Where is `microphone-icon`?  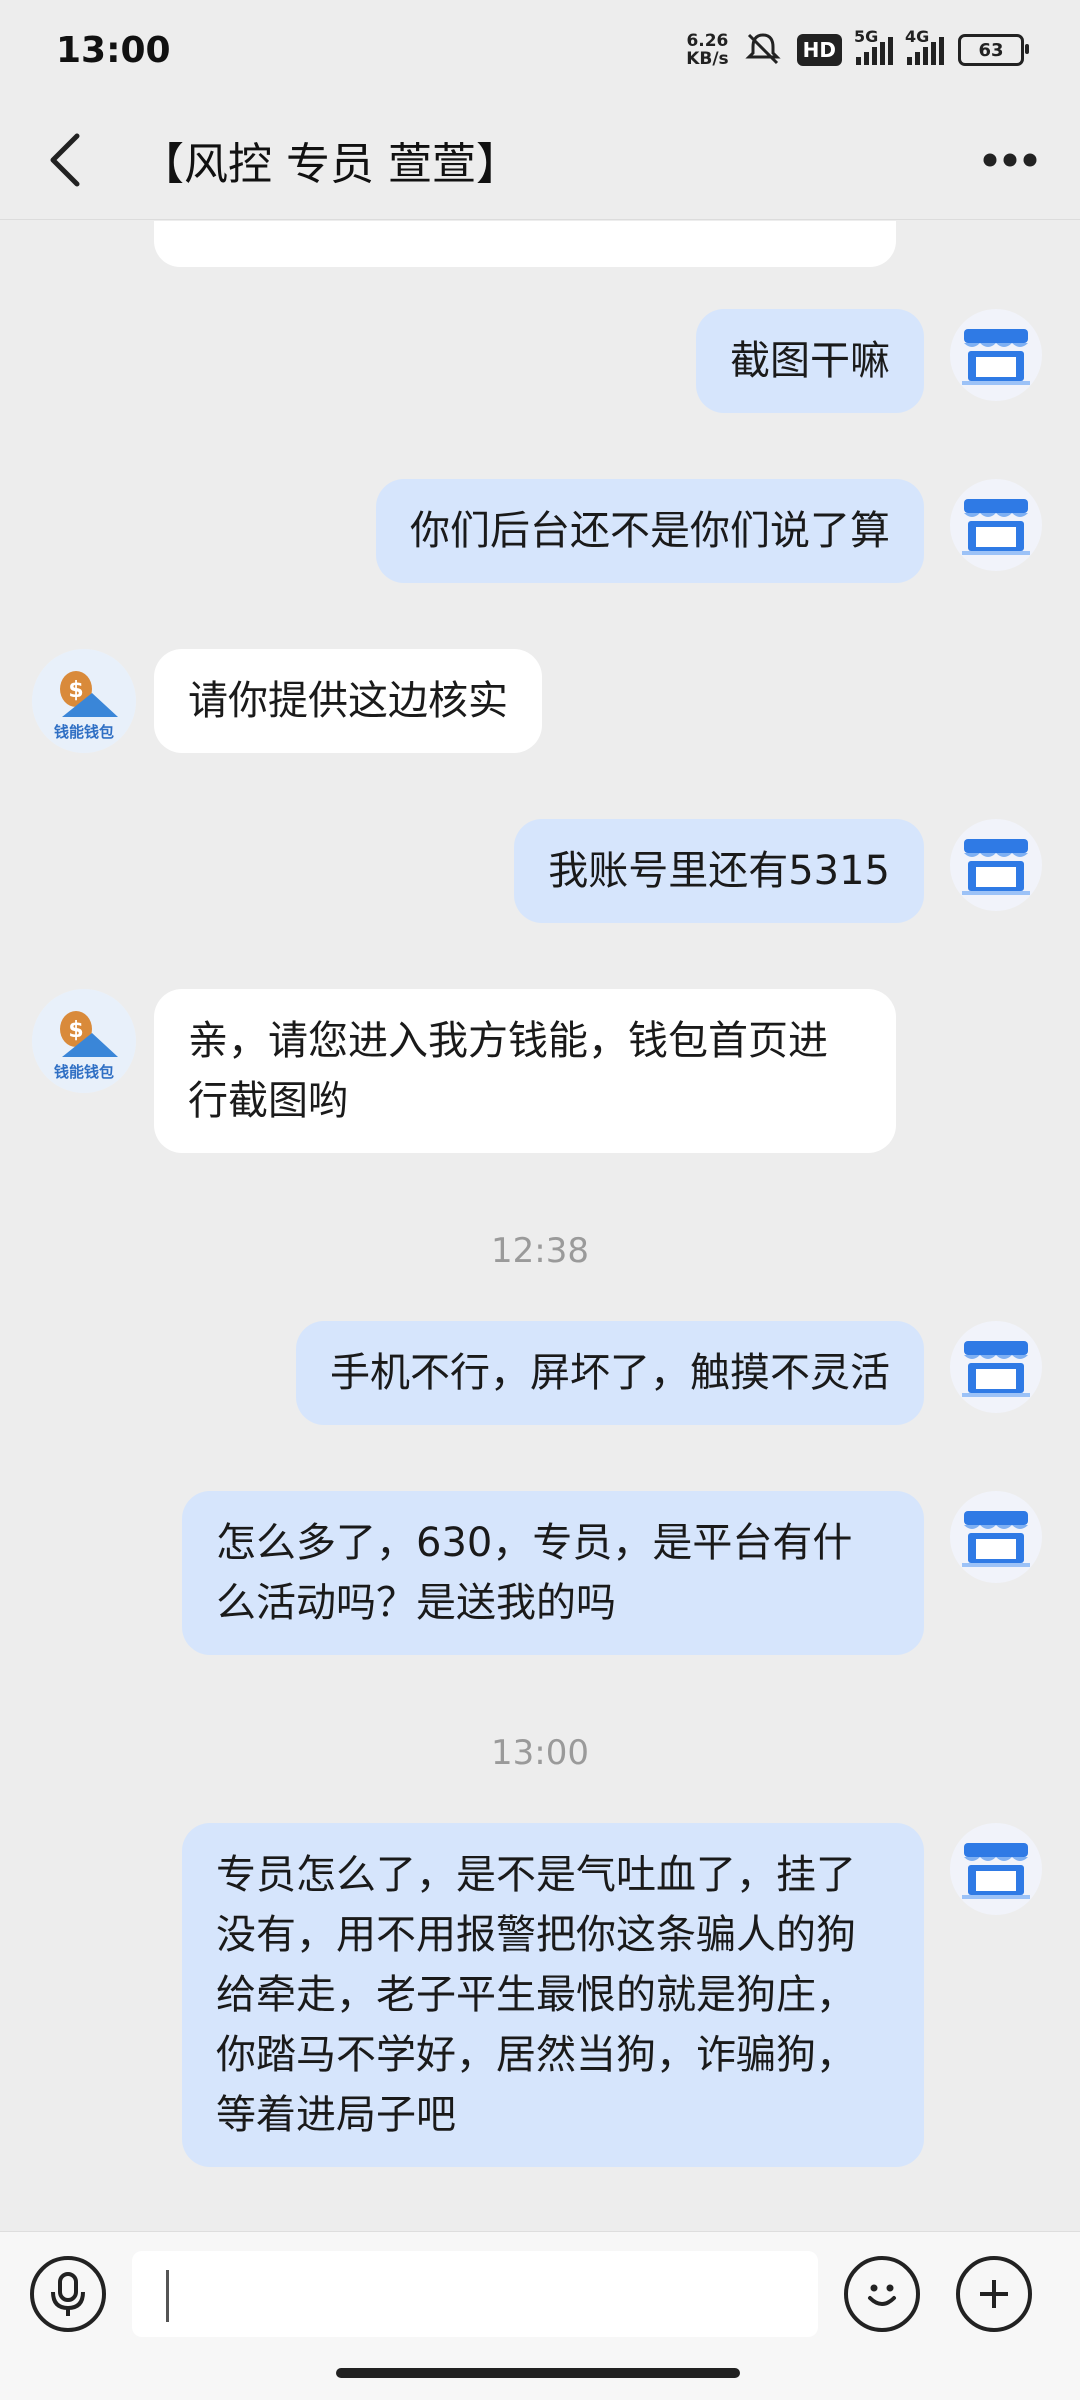 microphone-icon is located at coordinates (68, 2294).